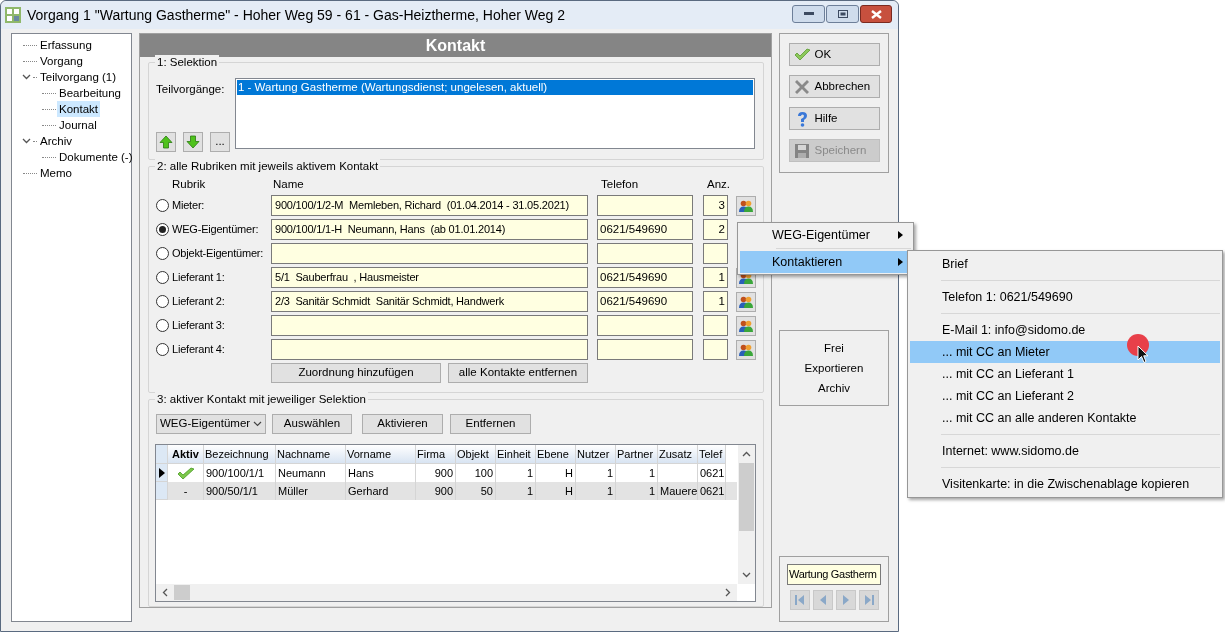 The image size is (1225, 632). What do you see at coordinates (429, 301) in the screenshot?
I see `name-field: 2/3 Sanitär Schmidt Sanitär Schmidt, Handwerk` at bounding box center [429, 301].